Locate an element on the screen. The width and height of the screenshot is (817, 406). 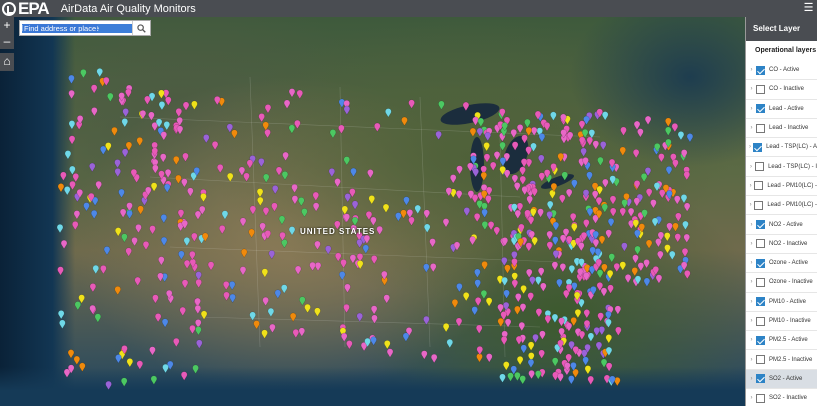
layer-item: › NO2 - Active is located at coordinates (781, 225).